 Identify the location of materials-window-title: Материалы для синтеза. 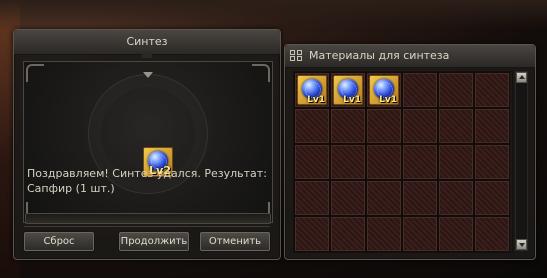
(410, 56).